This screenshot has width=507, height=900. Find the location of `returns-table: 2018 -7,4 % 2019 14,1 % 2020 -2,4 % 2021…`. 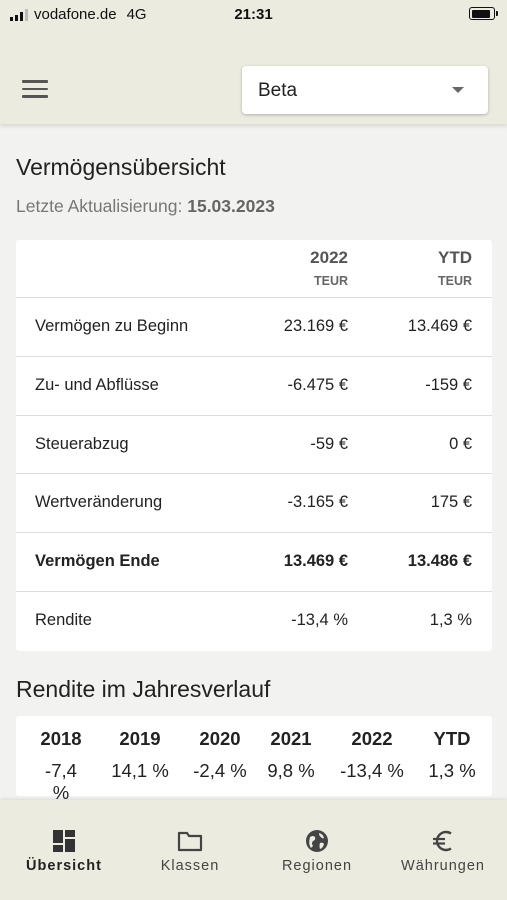

returns-table: 2018 -7,4 % 2019 14,1 % 2020 -2,4 % 2021… is located at coordinates (254, 759).